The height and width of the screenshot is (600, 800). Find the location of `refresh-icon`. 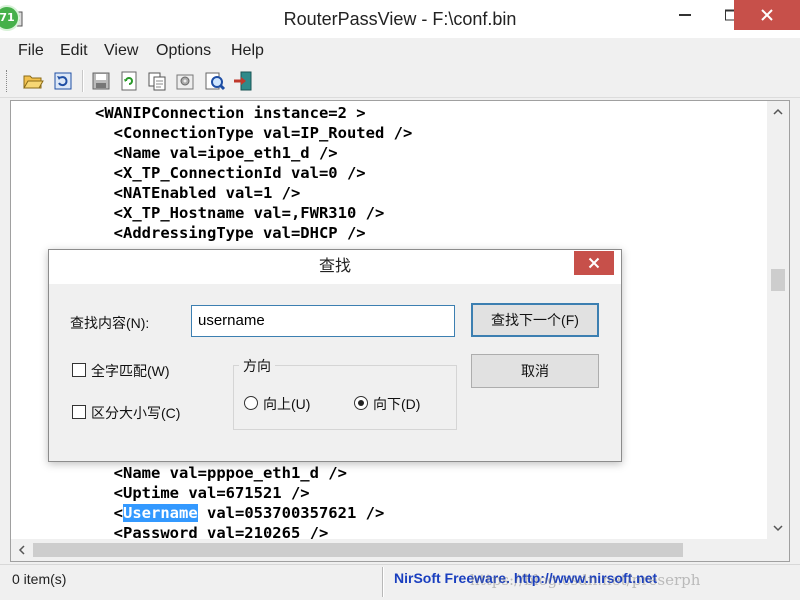

refresh-icon is located at coordinates (129, 81).